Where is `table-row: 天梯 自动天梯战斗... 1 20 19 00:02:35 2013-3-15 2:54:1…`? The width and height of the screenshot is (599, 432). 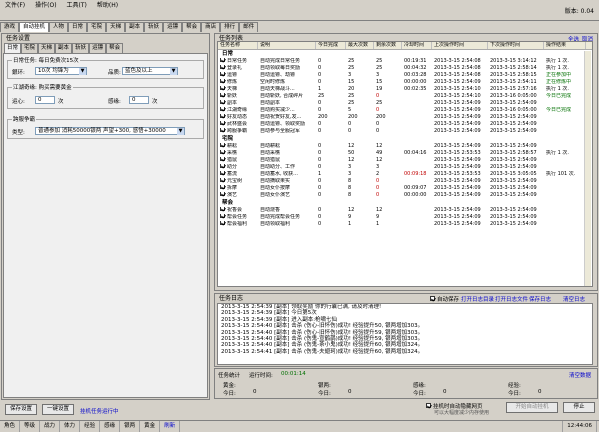 table-row: 天梯 自动天梯战斗... 1 20 19 00:02:35 2013-3-15 2:54:1… is located at coordinates (405, 89).